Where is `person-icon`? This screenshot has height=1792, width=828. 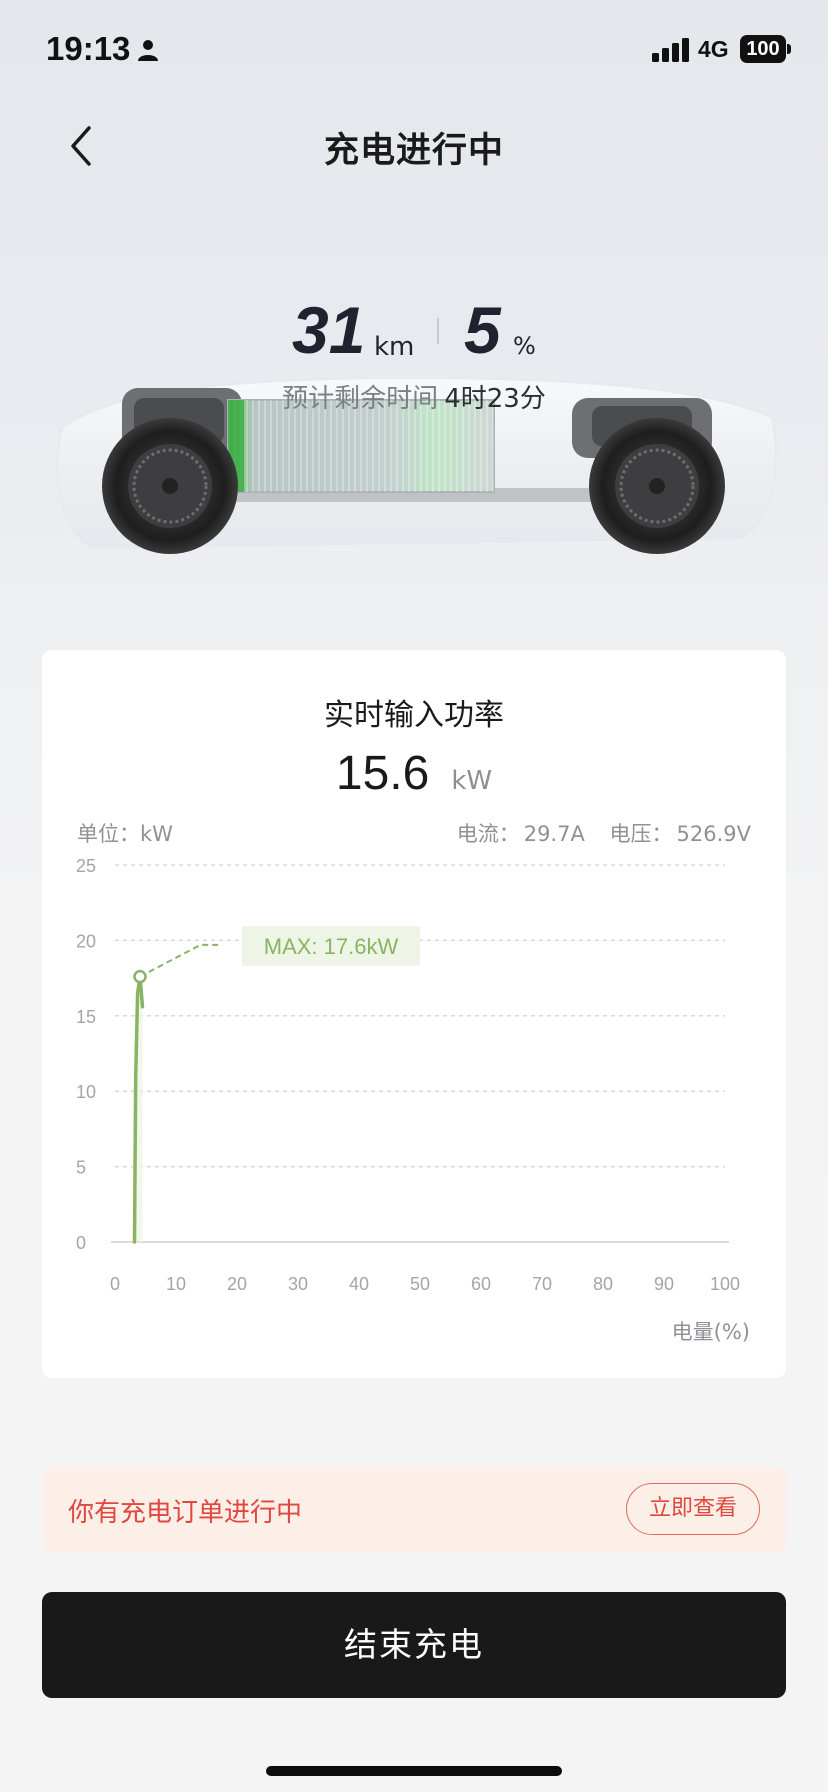
person-icon is located at coordinates (148, 50).